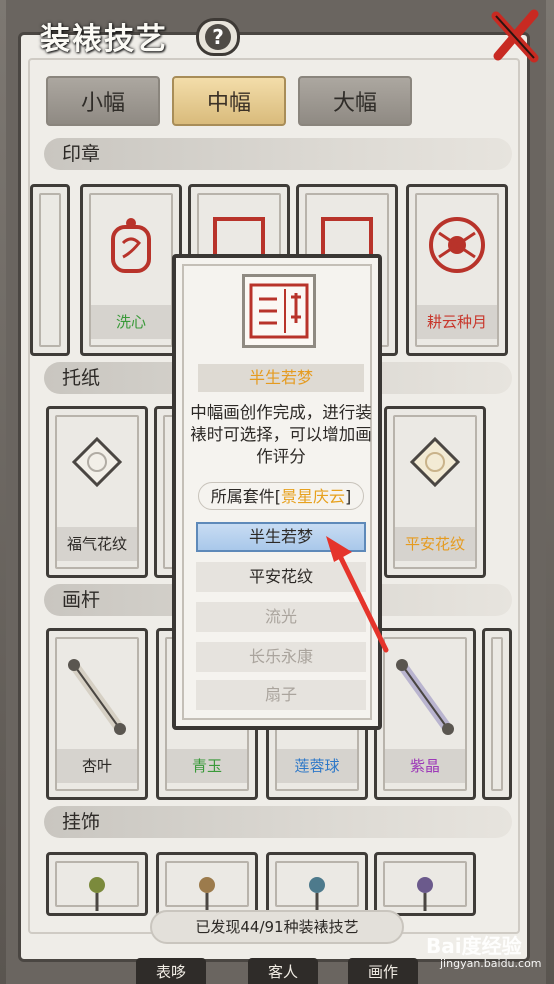 The image size is (554, 984). What do you see at coordinates (357, 594) in the screenshot?
I see `pointer-arrow-icon` at bounding box center [357, 594].